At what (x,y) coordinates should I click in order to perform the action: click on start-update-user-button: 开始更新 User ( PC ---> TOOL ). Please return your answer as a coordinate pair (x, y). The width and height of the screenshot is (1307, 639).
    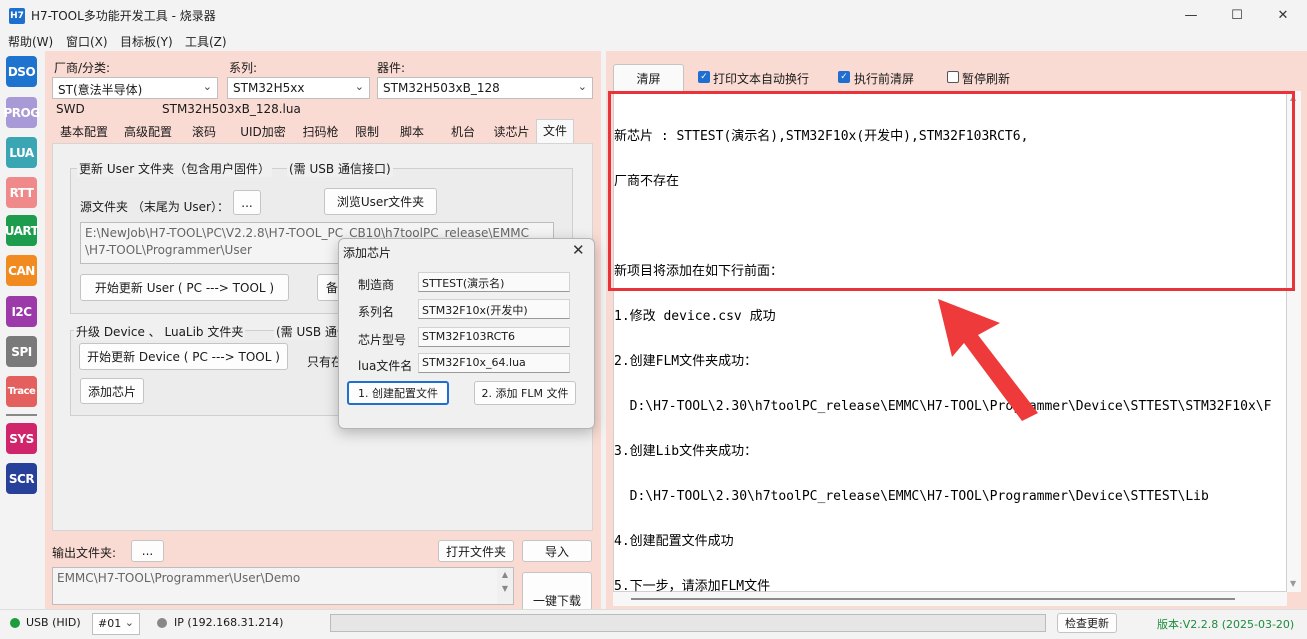
    Looking at the image, I should click on (184, 287).